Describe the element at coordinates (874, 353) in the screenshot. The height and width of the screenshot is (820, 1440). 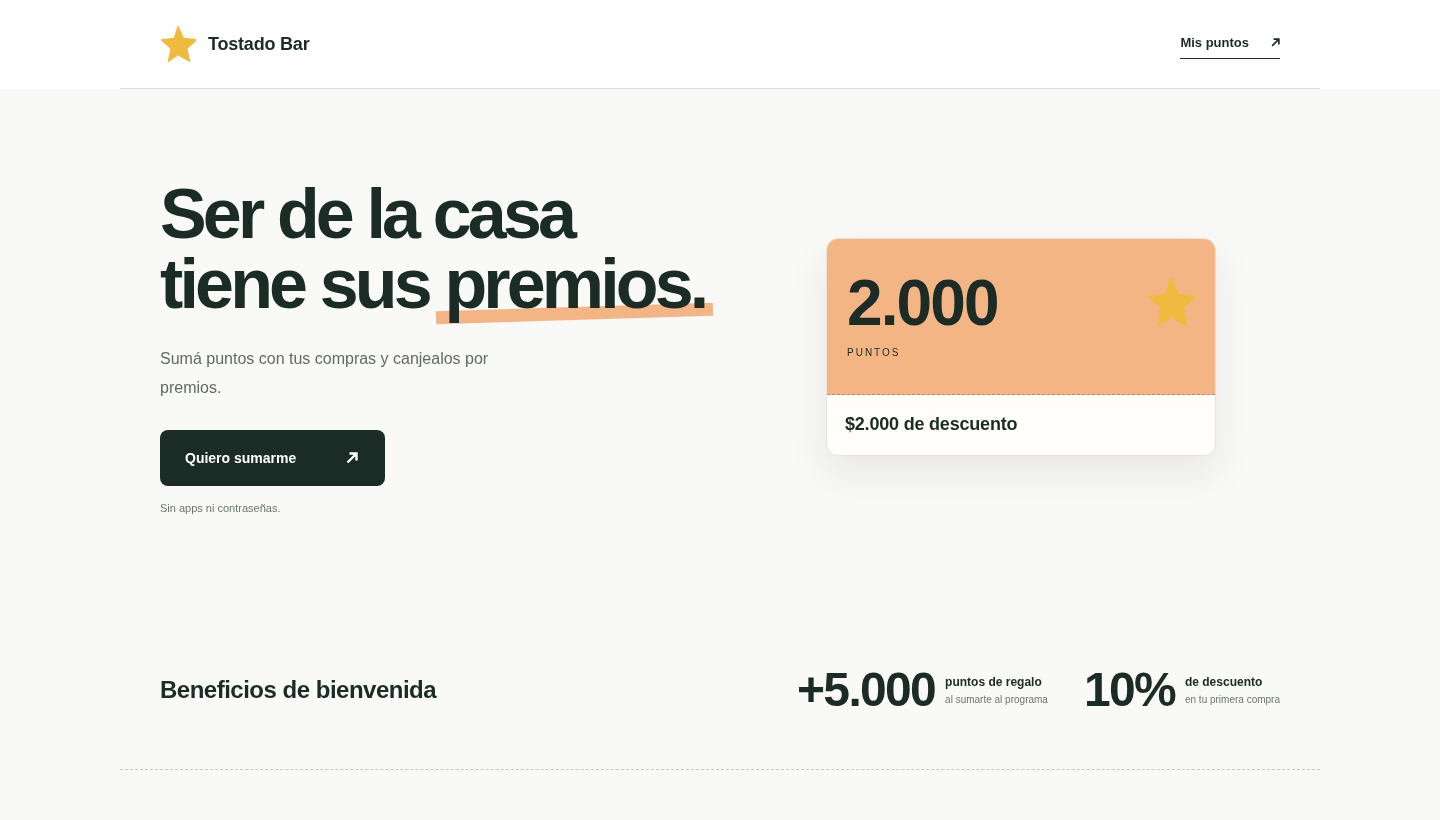
I see `points-unit: PUNTOS` at that location.